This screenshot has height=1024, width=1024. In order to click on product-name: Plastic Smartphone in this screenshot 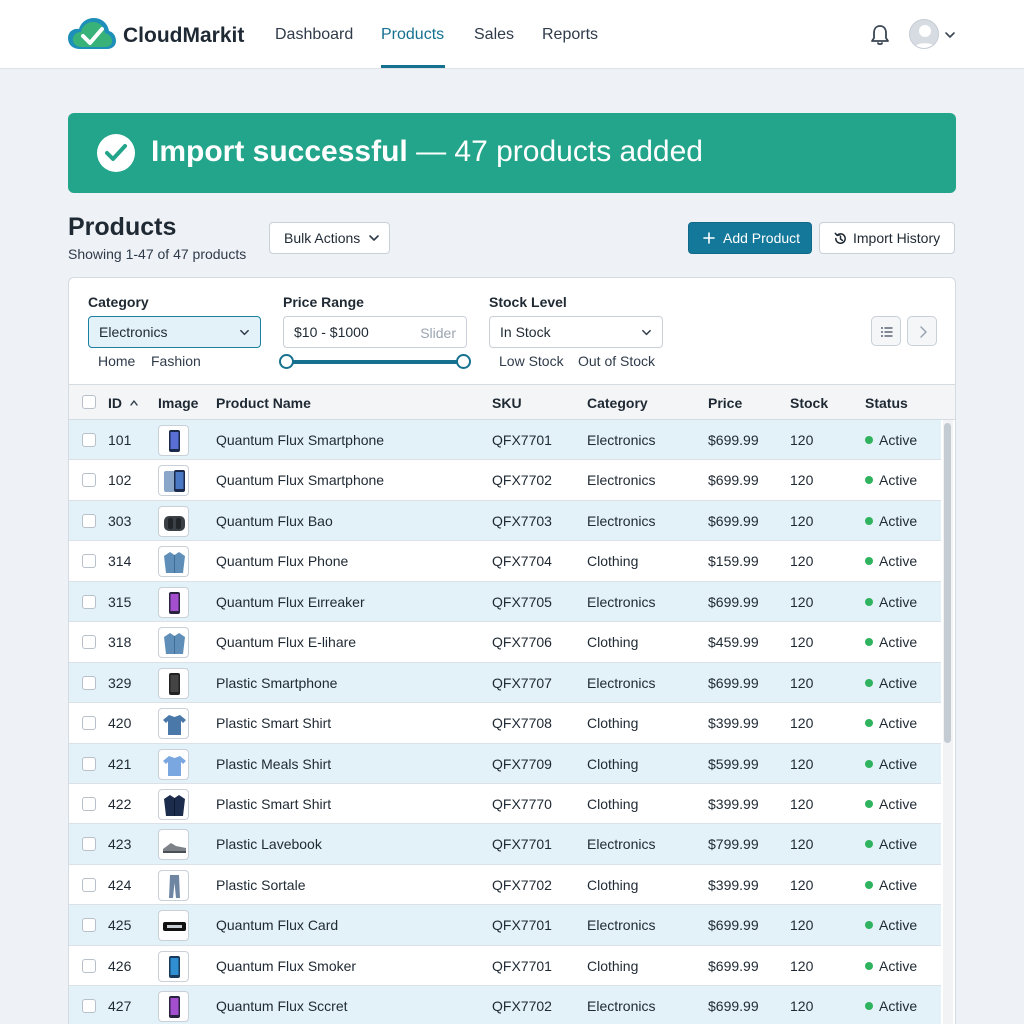, I will do `click(276, 683)`.